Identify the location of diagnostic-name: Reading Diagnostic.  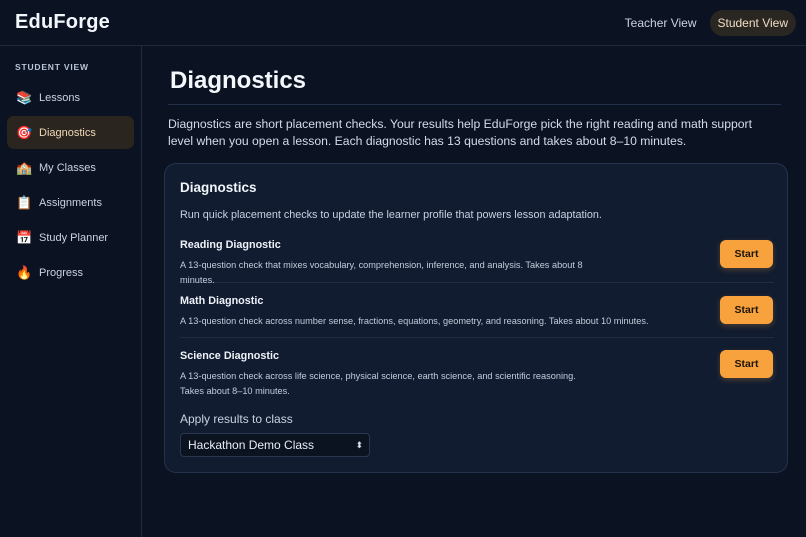
(230, 245).